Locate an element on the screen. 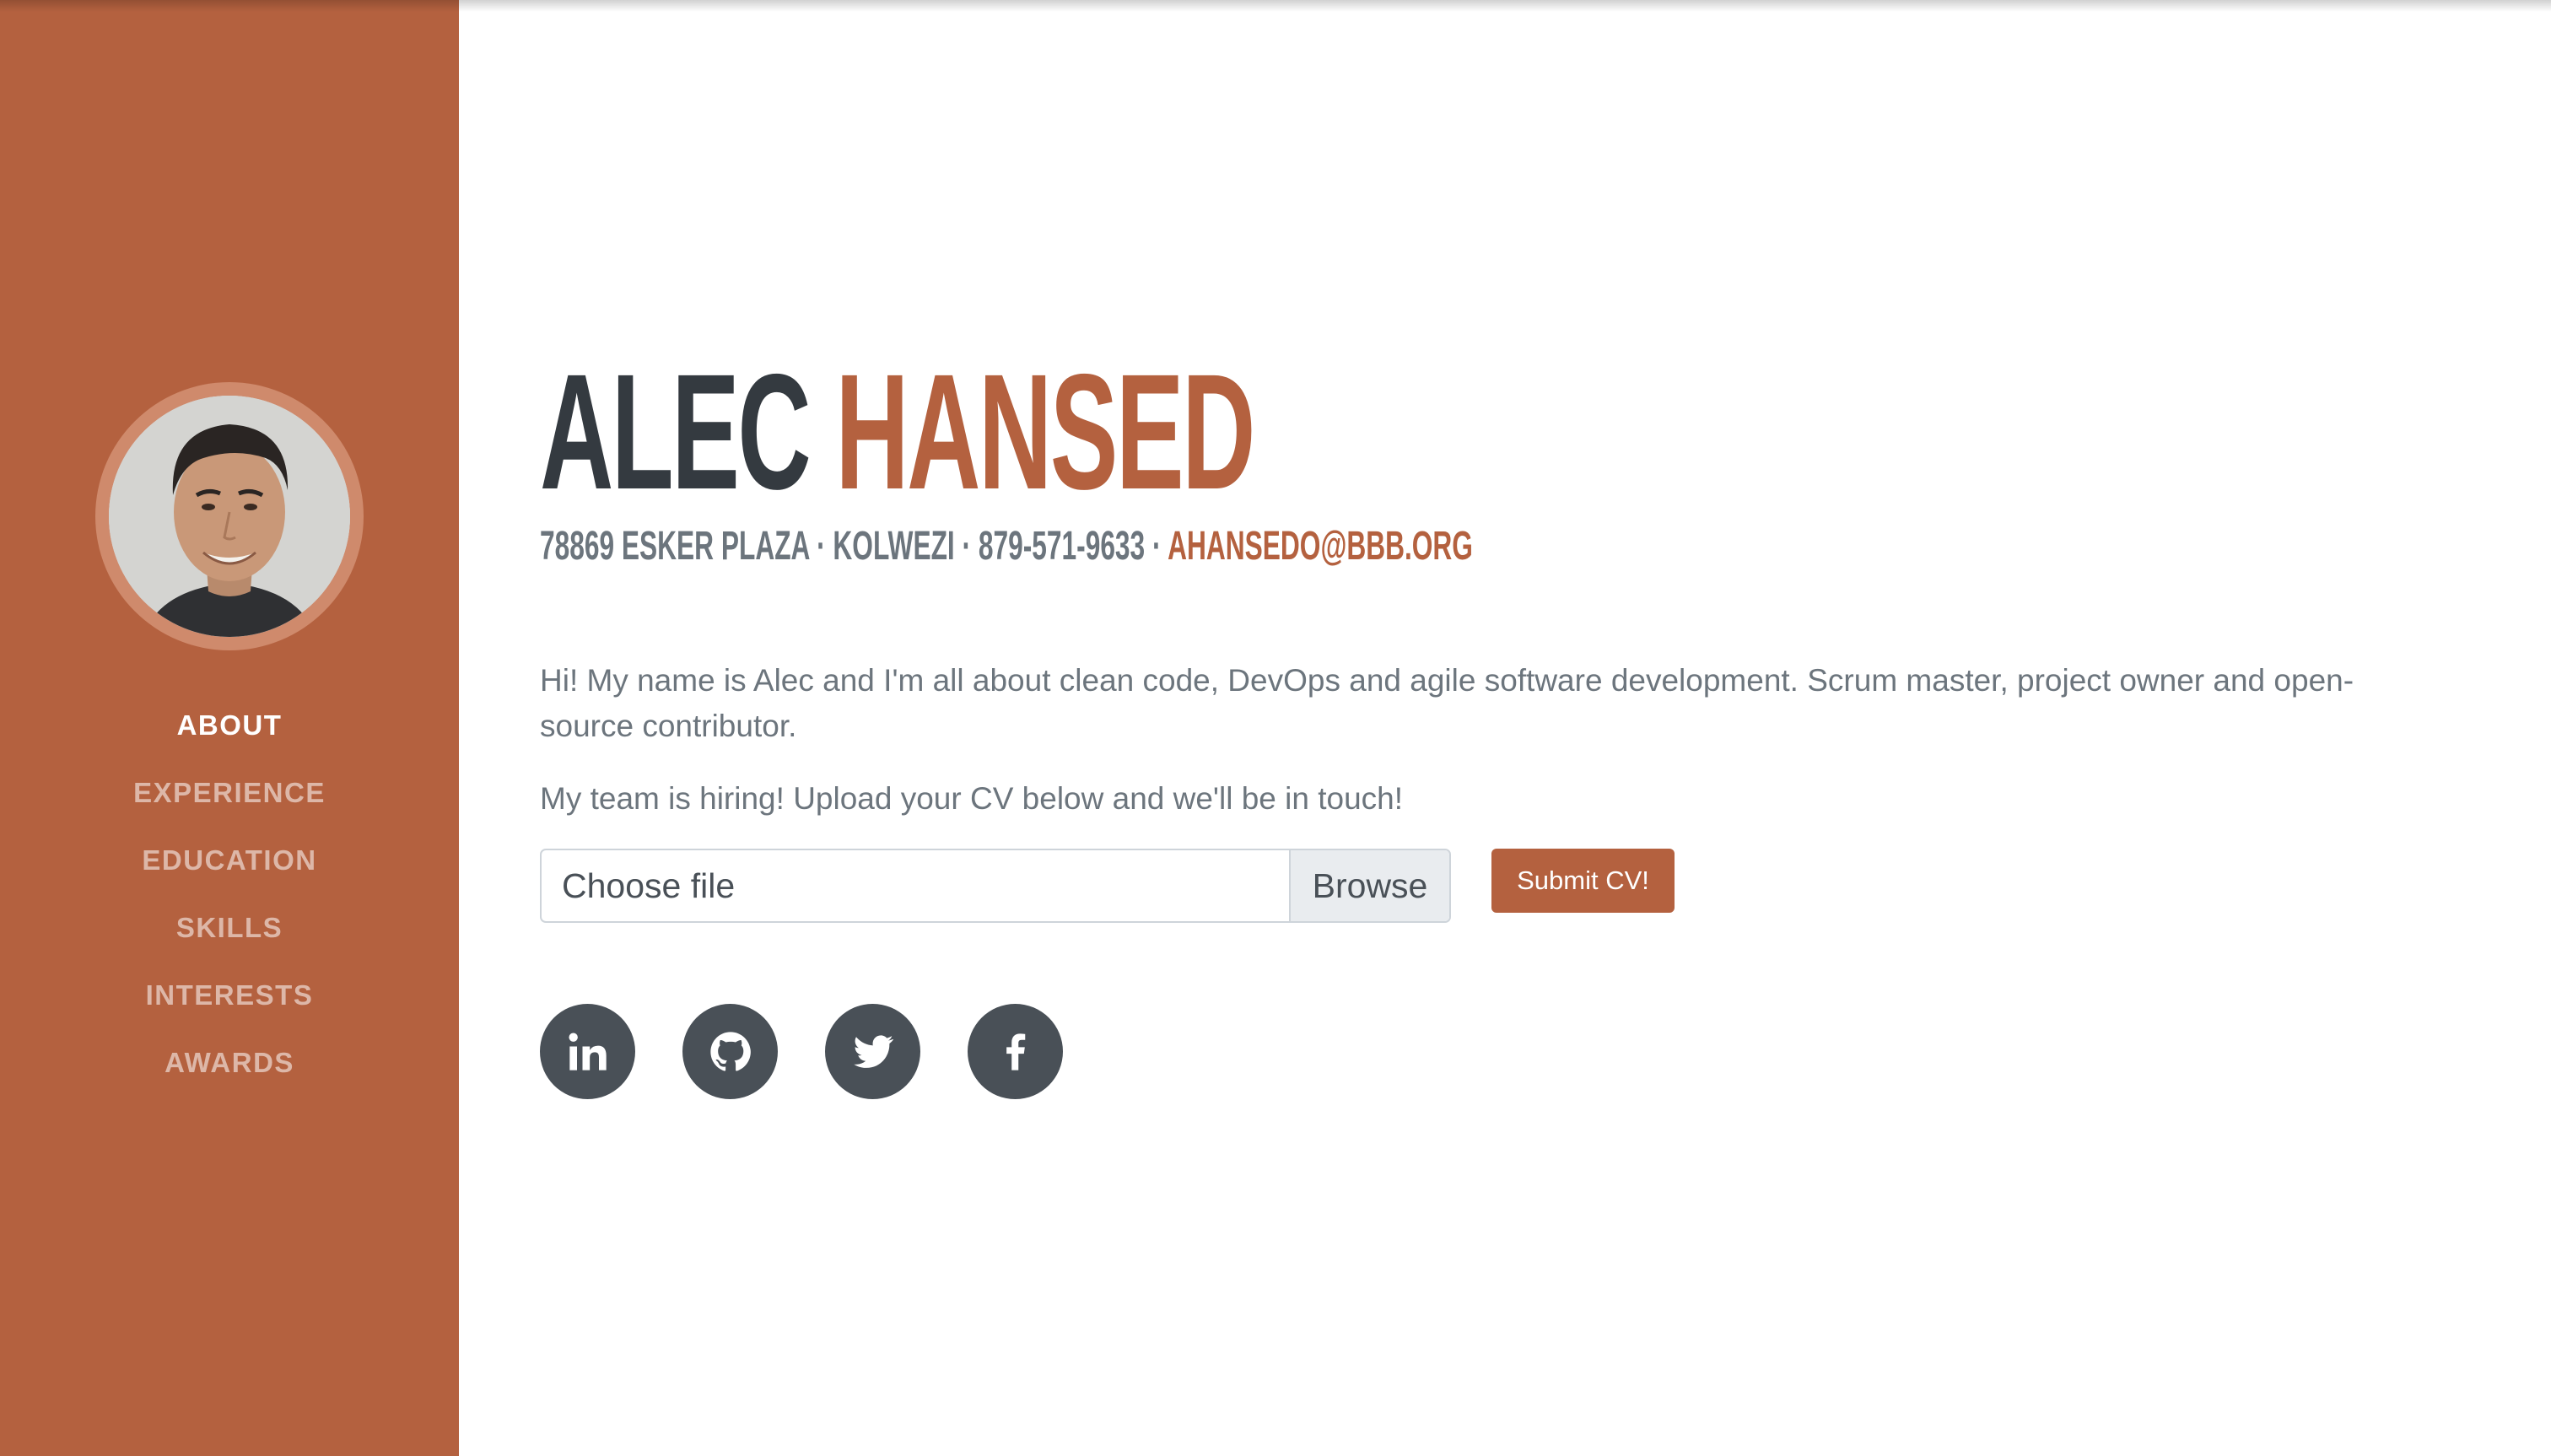  linkedin-button is located at coordinates (587, 1051).